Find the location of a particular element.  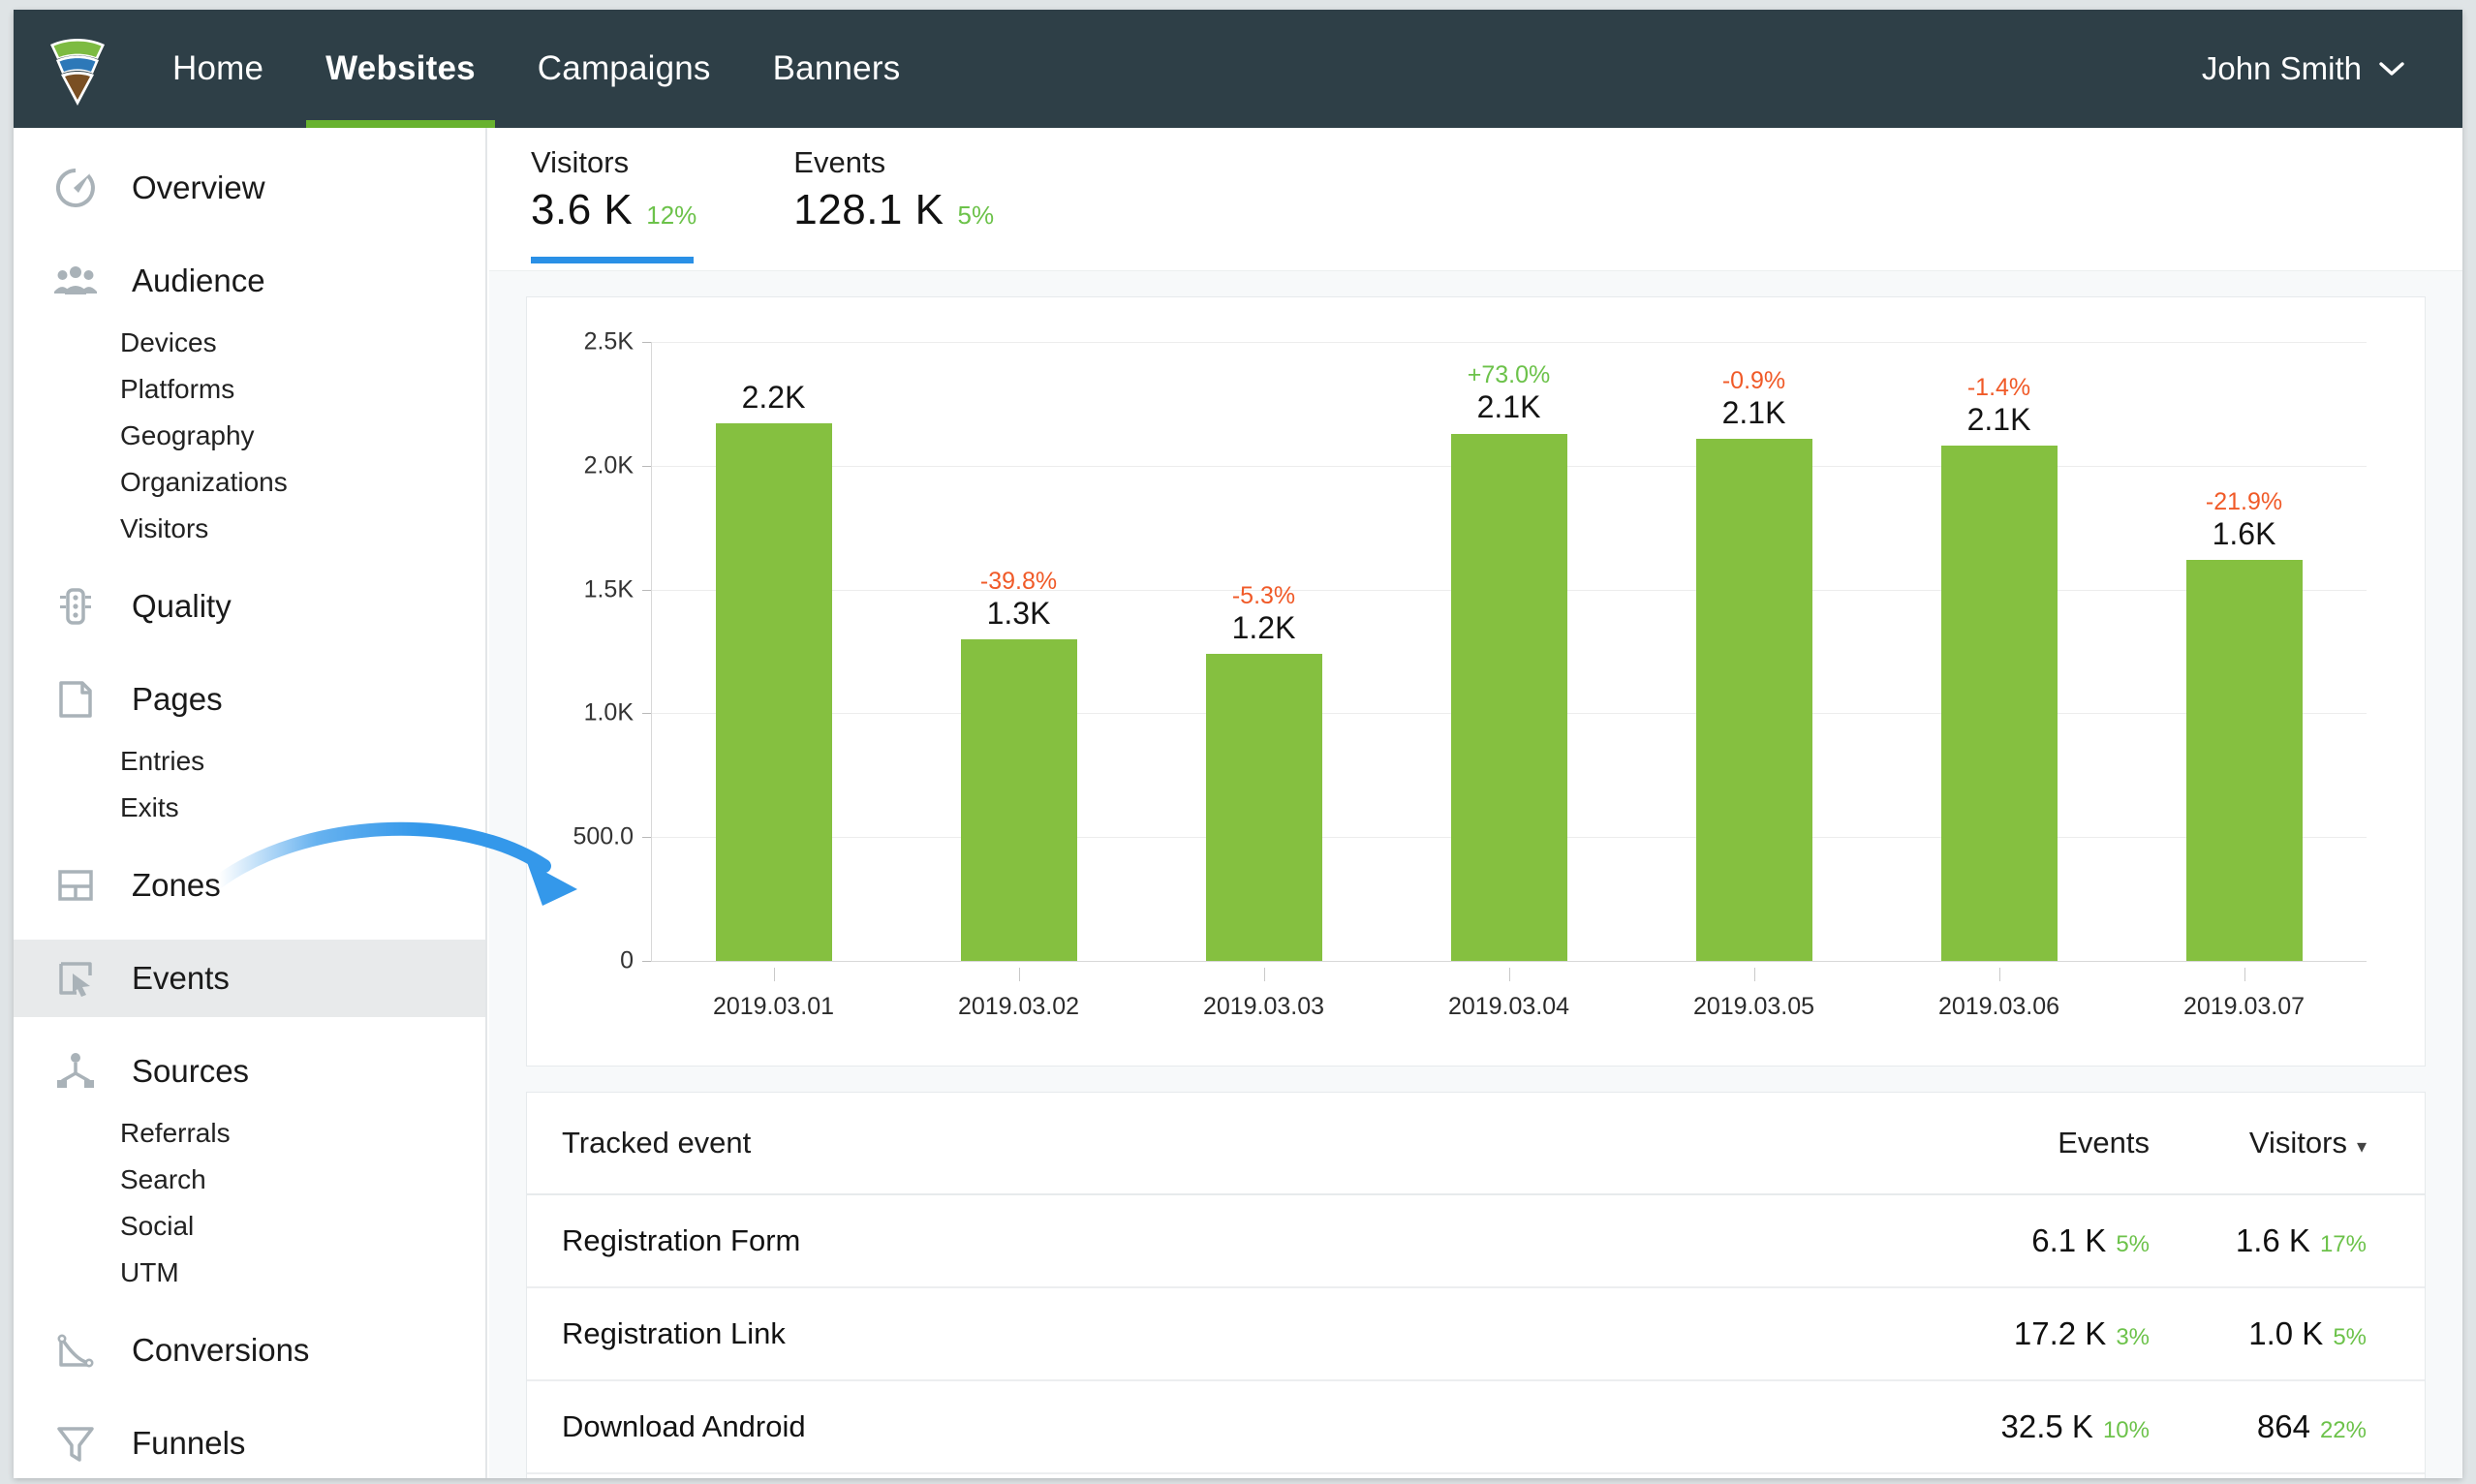

metric-tab-visitors: Visitors 3.6 K 12% is located at coordinates (620, 204).